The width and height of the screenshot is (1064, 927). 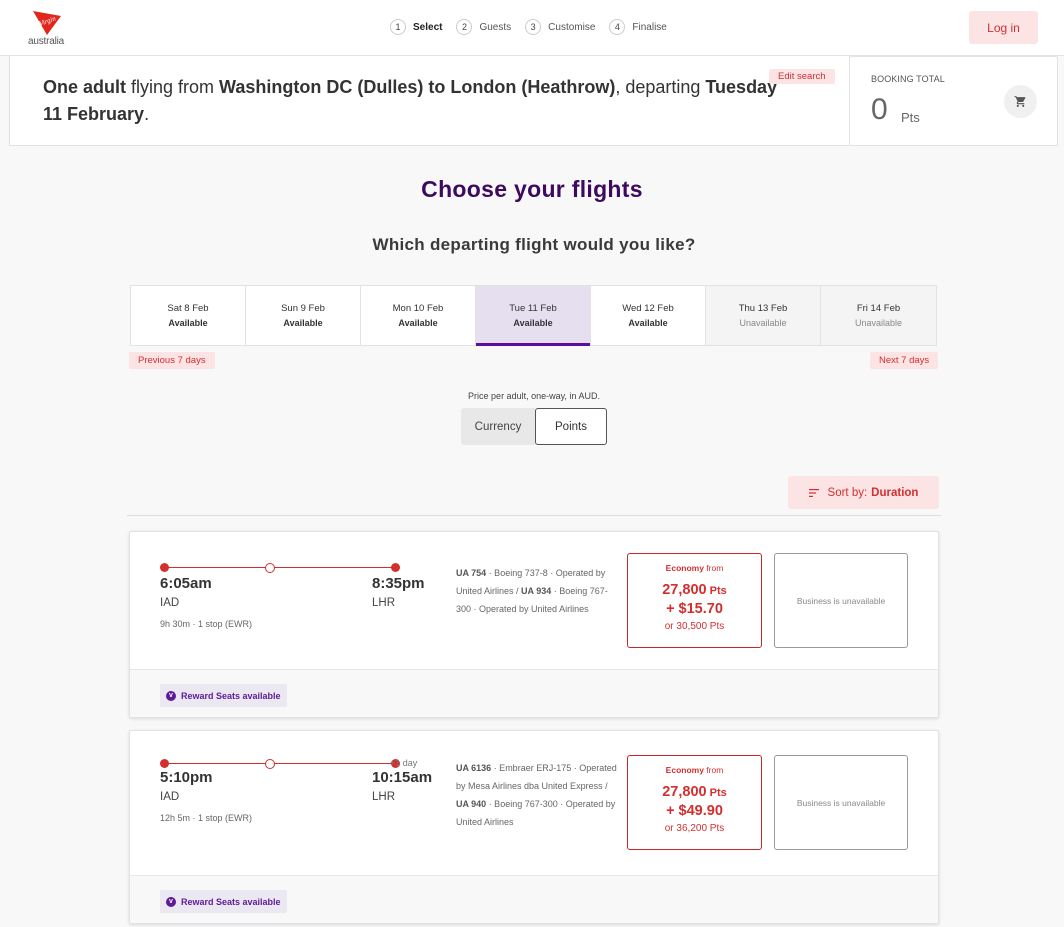 What do you see at coordinates (188, 315) in the screenshot?
I see `date-tab: Sat 8 Feb Available` at bounding box center [188, 315].